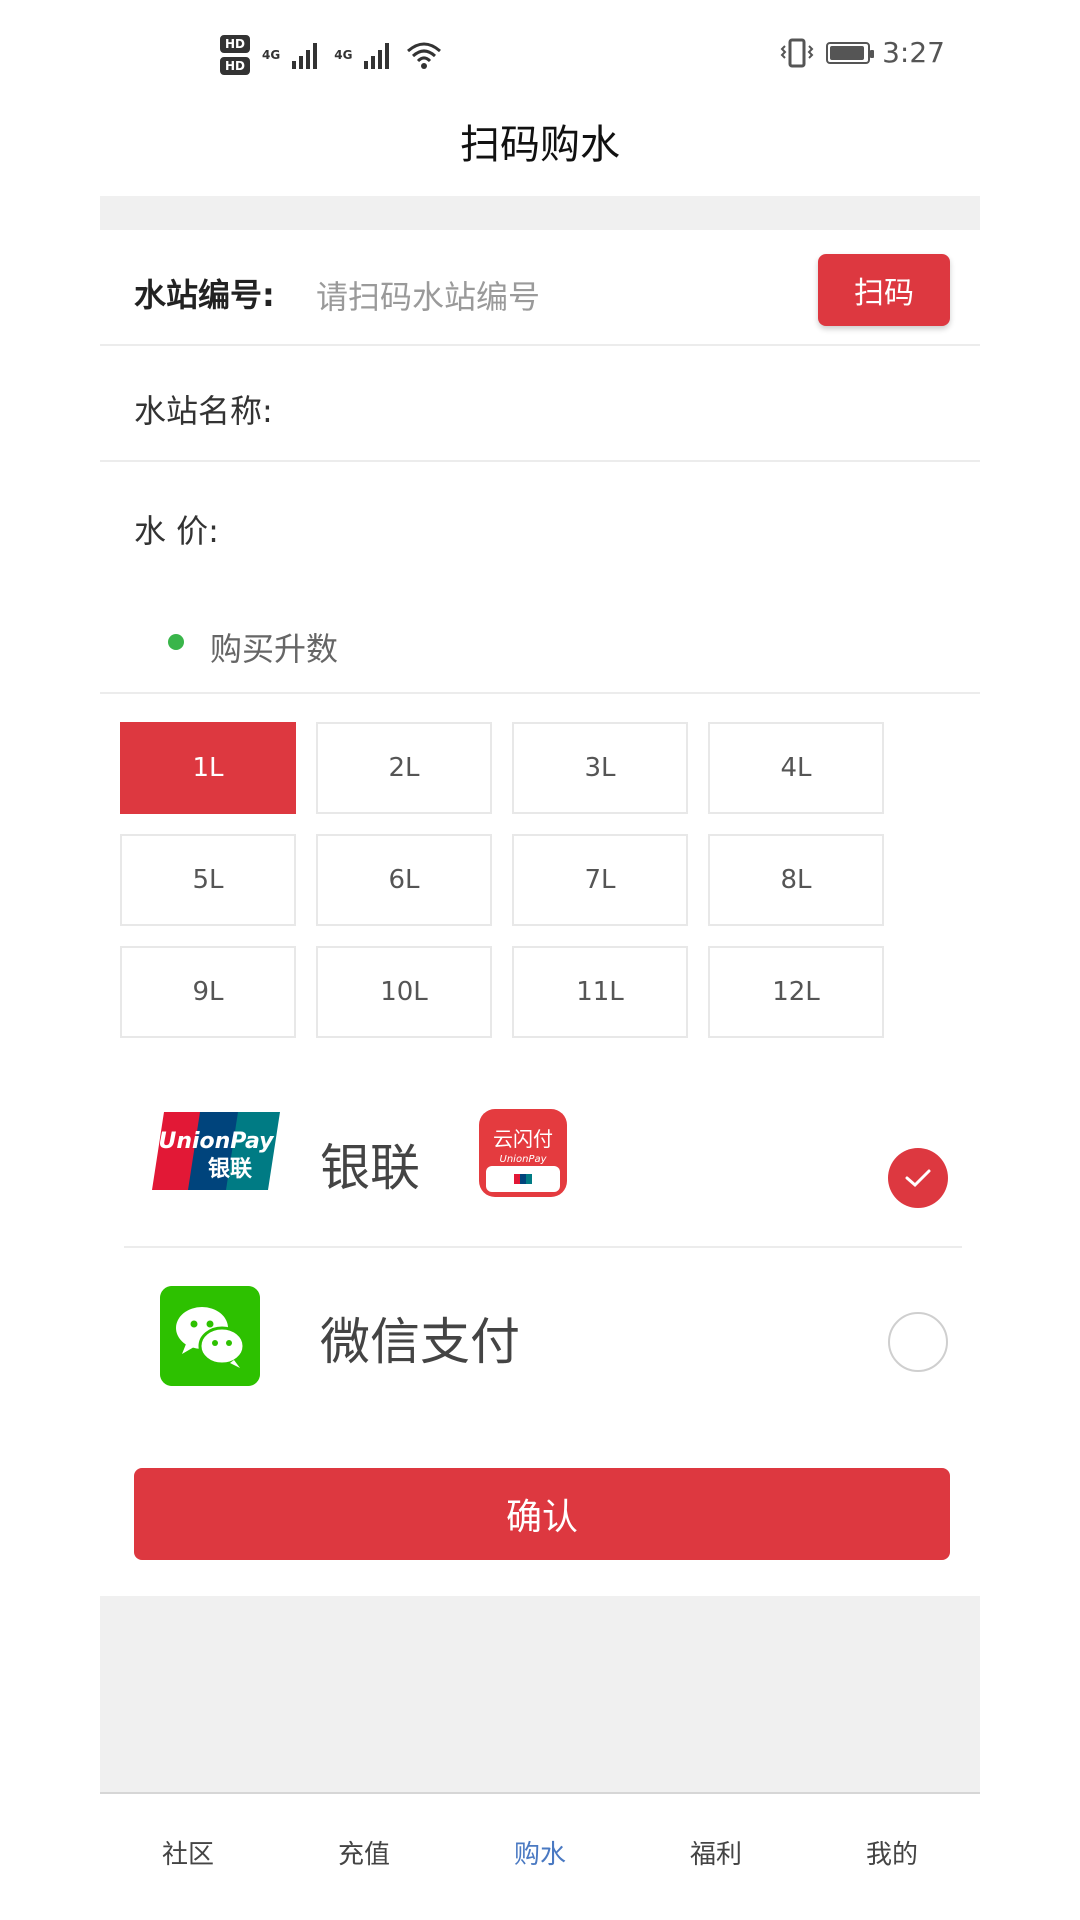 This screenshot has width=1080, height=1920. What do you see at coordinates (208, 992) in the screenshot?
I see `liter-option-9L: 9L` at bounding box center [208, 992].